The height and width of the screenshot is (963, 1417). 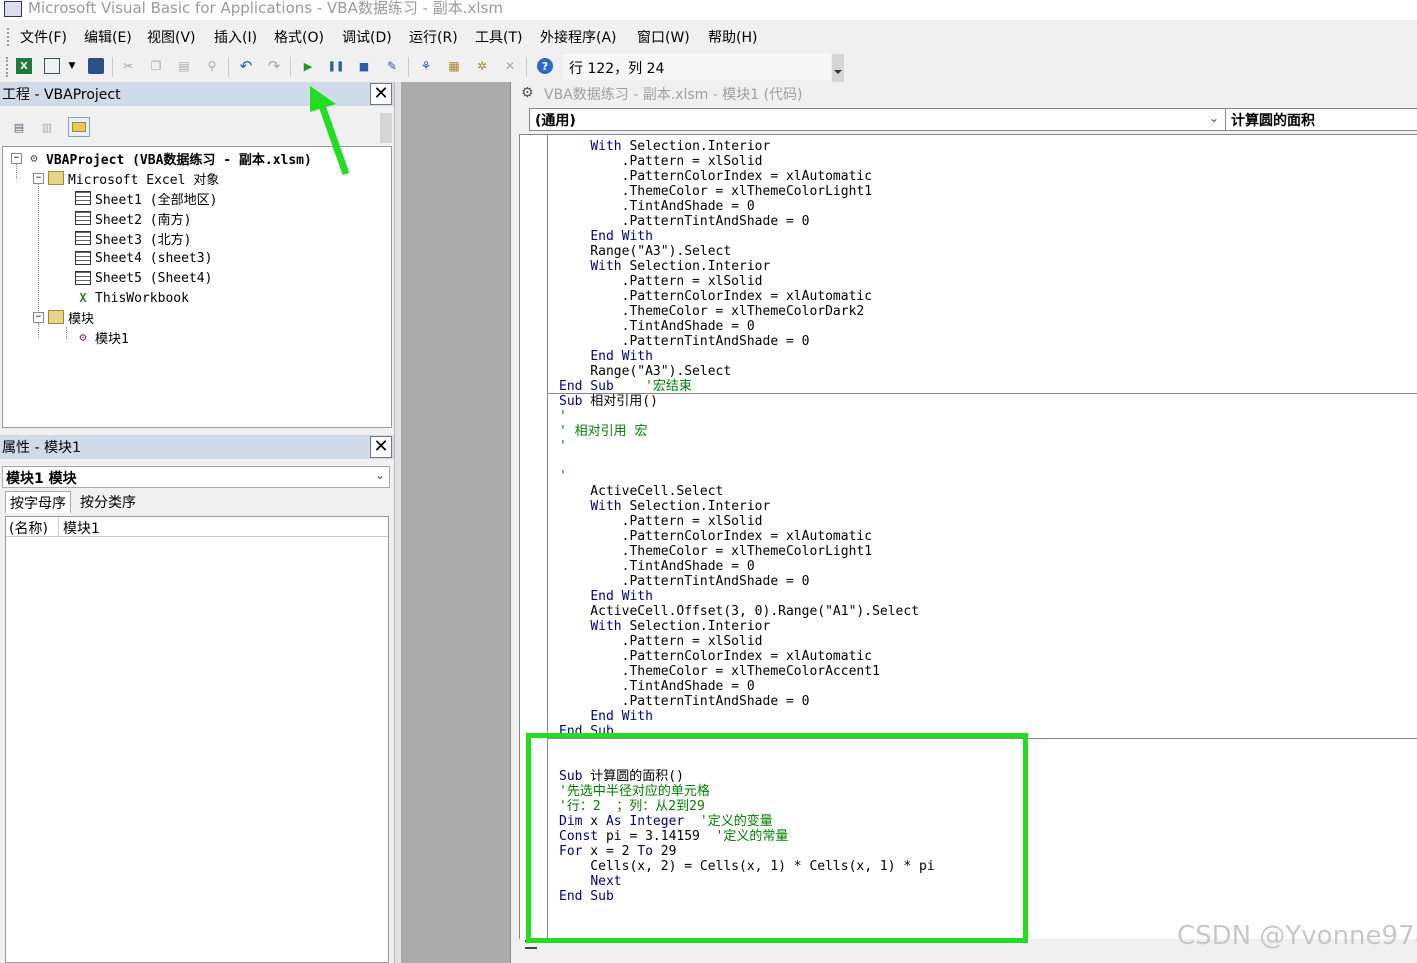 What do you see at coordinates (877, 119) in the screenshot?
I see `object-combo: (通用) ⌄` at bounding box center [877, 119].